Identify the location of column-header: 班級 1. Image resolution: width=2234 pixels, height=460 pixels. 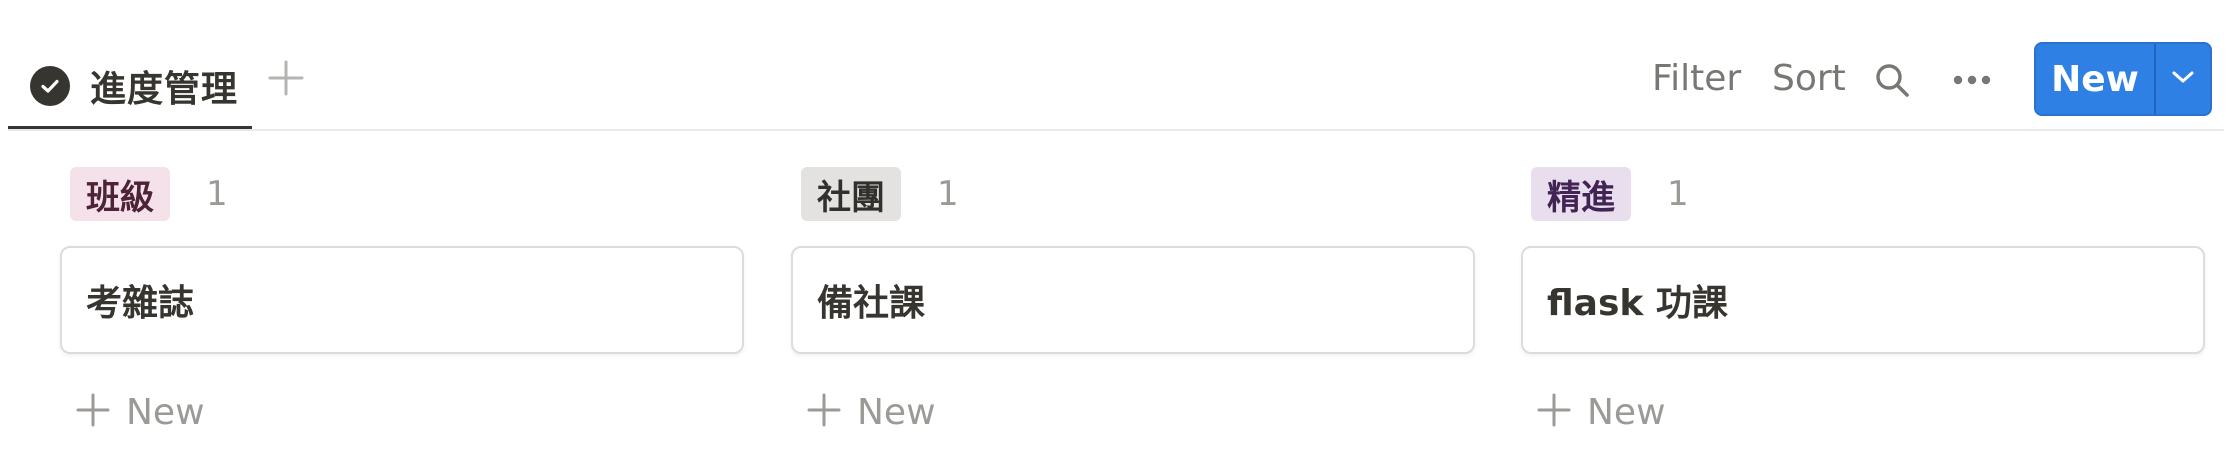
(149, 194).